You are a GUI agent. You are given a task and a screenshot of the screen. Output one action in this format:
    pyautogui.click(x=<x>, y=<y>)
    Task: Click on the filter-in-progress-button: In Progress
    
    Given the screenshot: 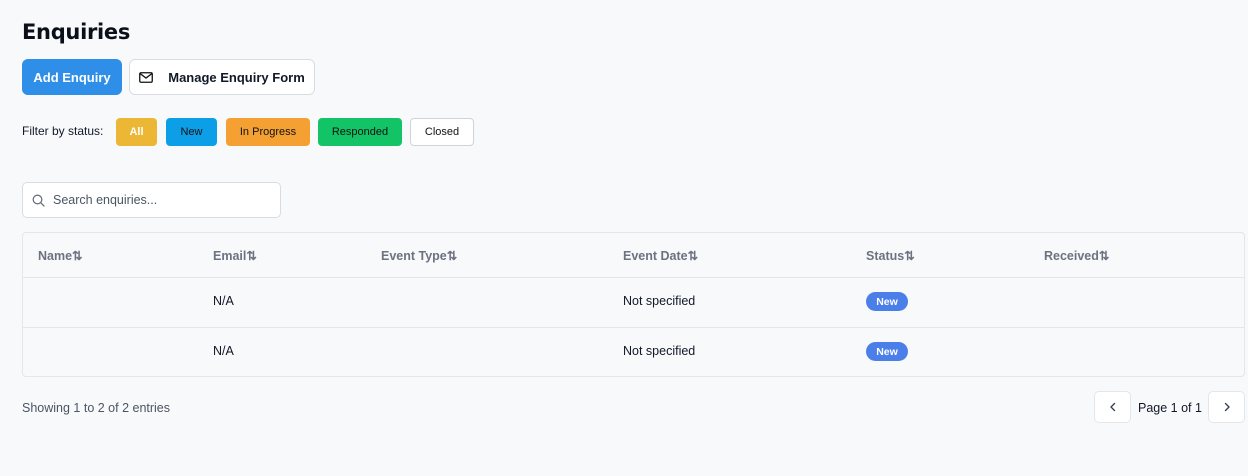 What is the action you would take?
    pyautogui.click(x=268, y=132)
    